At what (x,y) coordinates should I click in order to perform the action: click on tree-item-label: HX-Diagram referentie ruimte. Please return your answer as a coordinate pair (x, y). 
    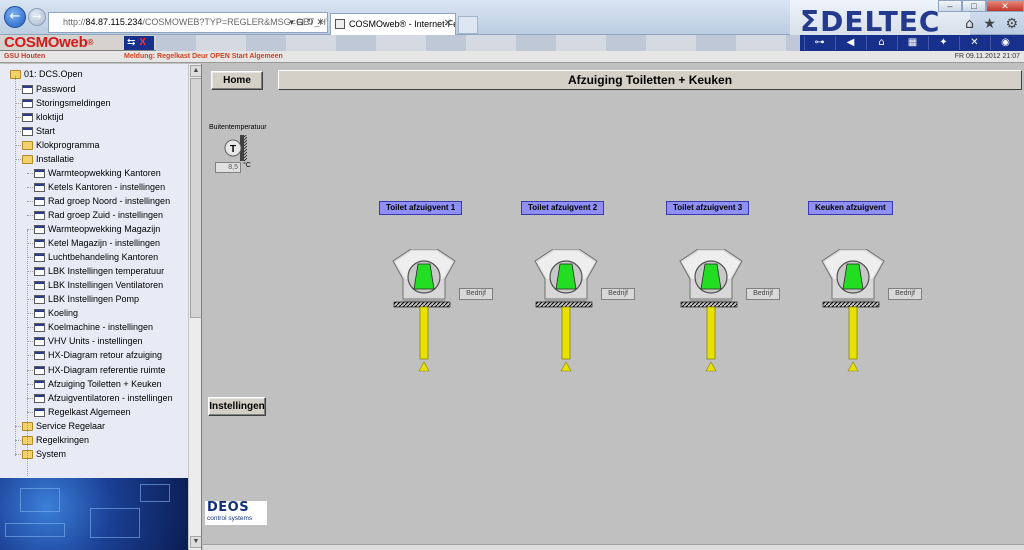
    Looking at the image, I should click on (107, 369).